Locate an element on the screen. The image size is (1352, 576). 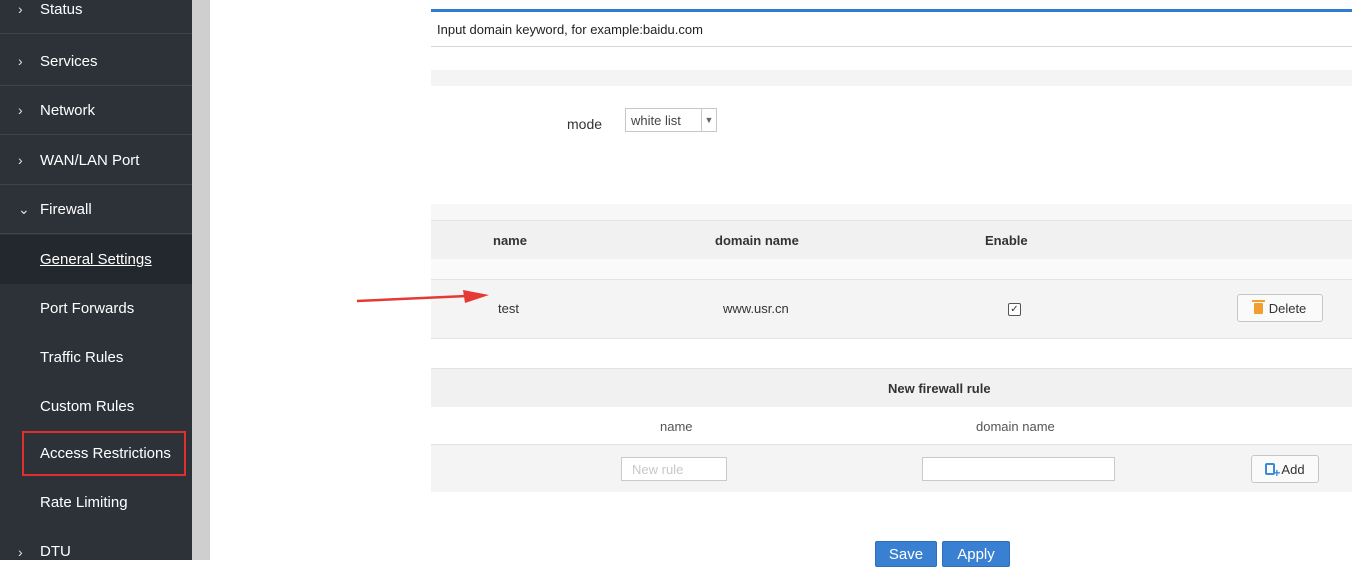
delete-button: Delete is located at coordinates (1280, 308).